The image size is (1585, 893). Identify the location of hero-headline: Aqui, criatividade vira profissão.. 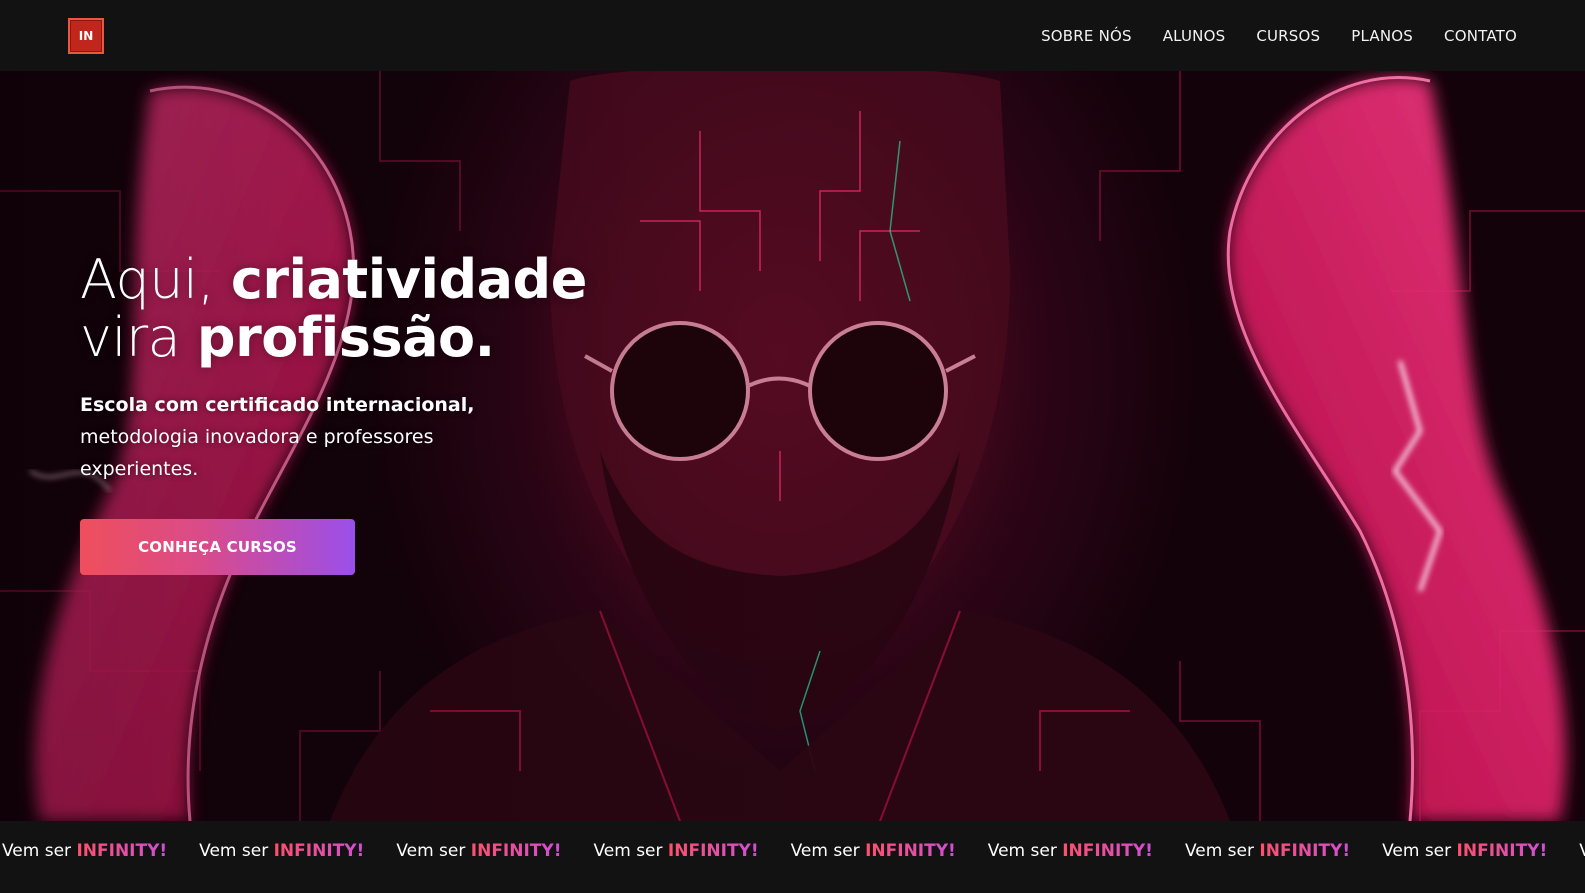
(380, 309).